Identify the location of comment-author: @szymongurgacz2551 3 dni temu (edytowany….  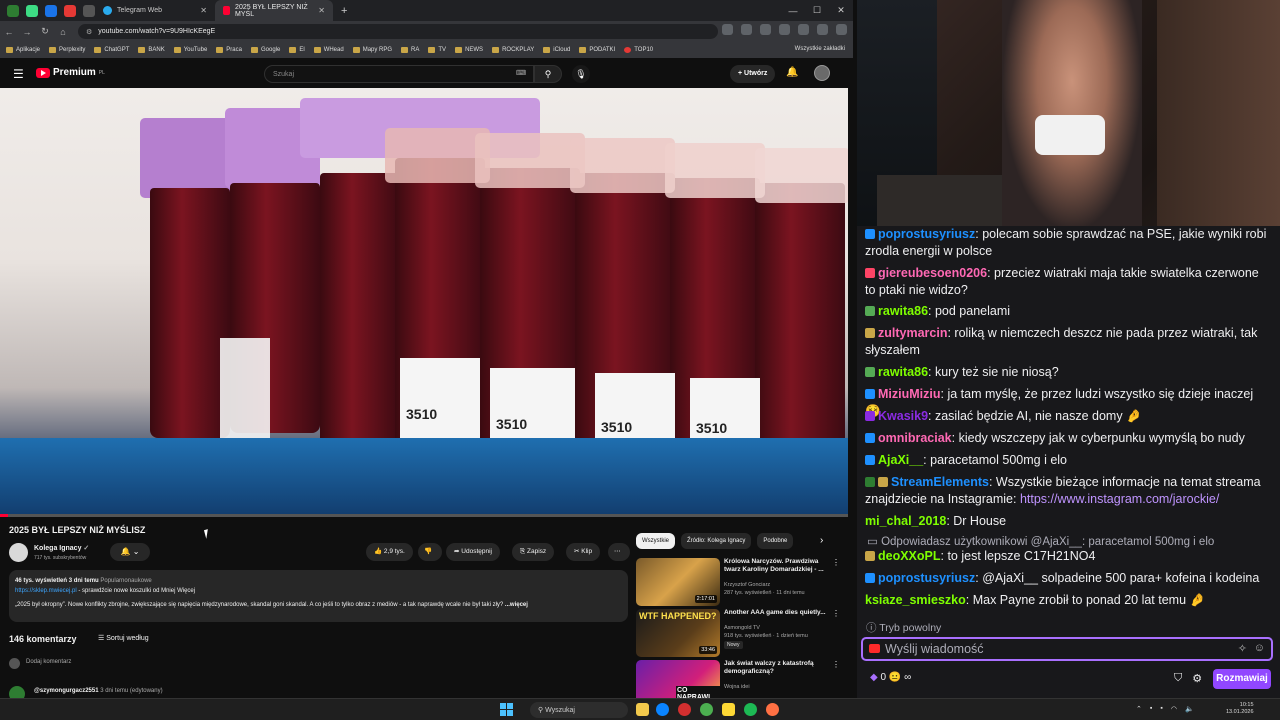
(98, 691).